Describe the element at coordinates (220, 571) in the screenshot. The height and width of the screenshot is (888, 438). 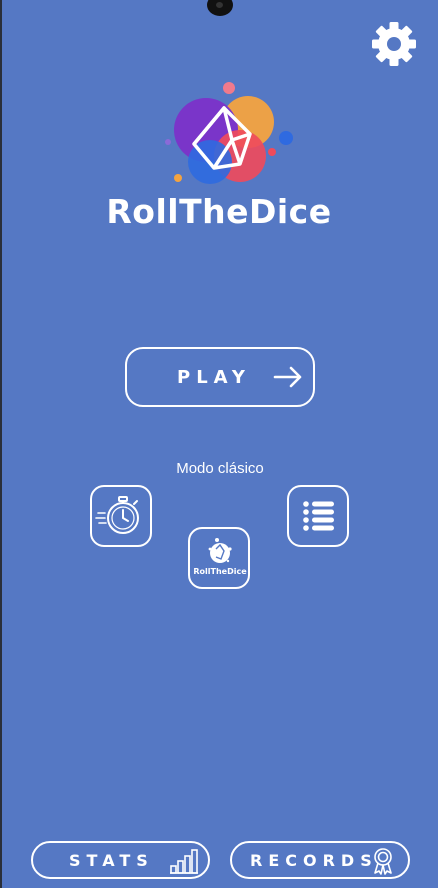
I see `mini-logo-title: RollTheDice` at that location.